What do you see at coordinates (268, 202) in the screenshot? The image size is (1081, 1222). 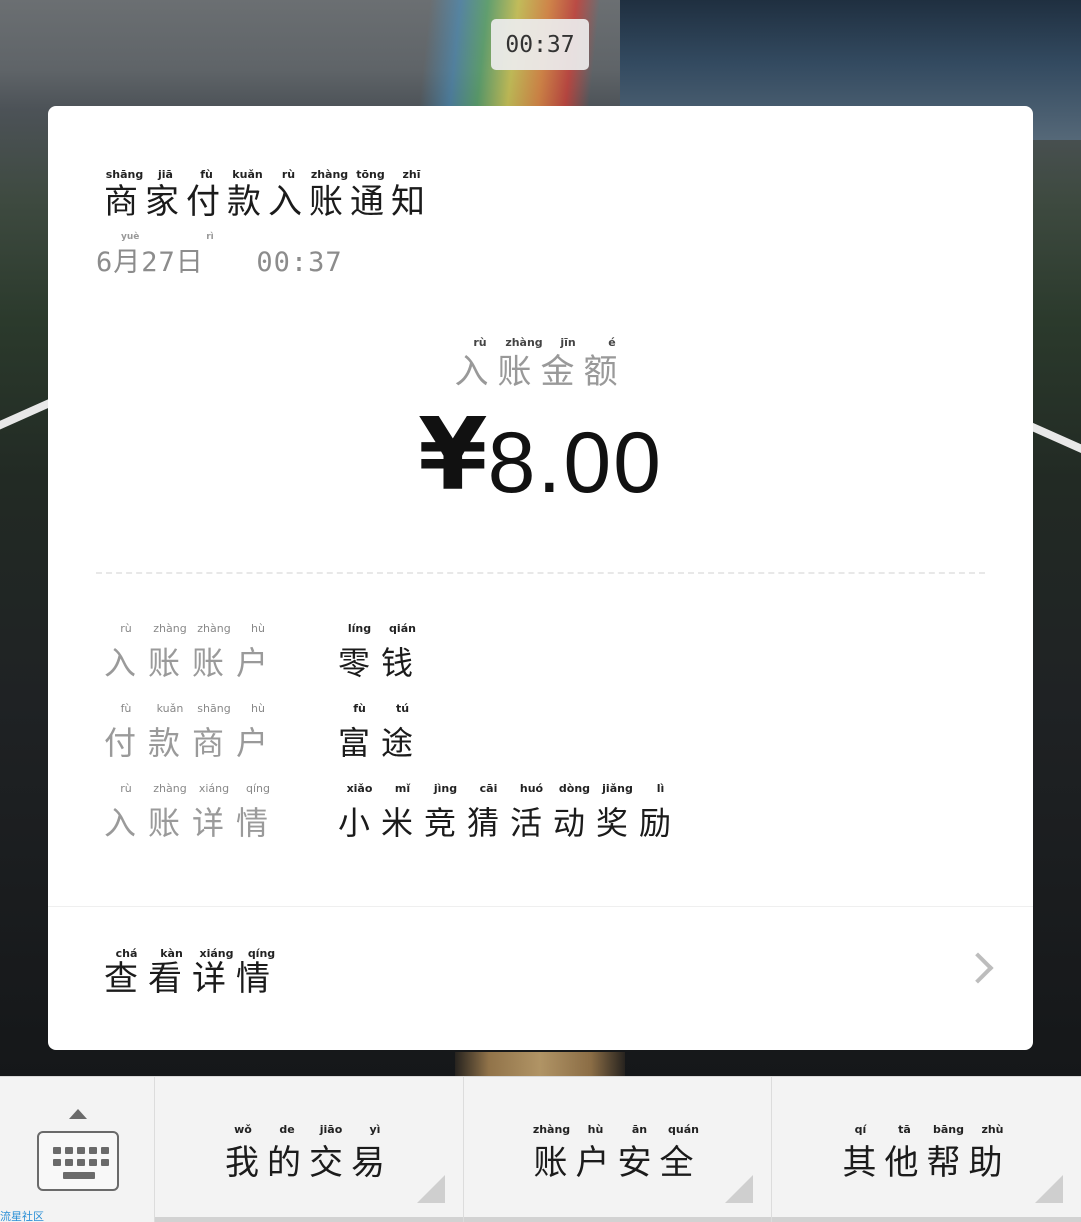 I see `notice-title: 商家付款入账通知` at bounding box center [268, 202].